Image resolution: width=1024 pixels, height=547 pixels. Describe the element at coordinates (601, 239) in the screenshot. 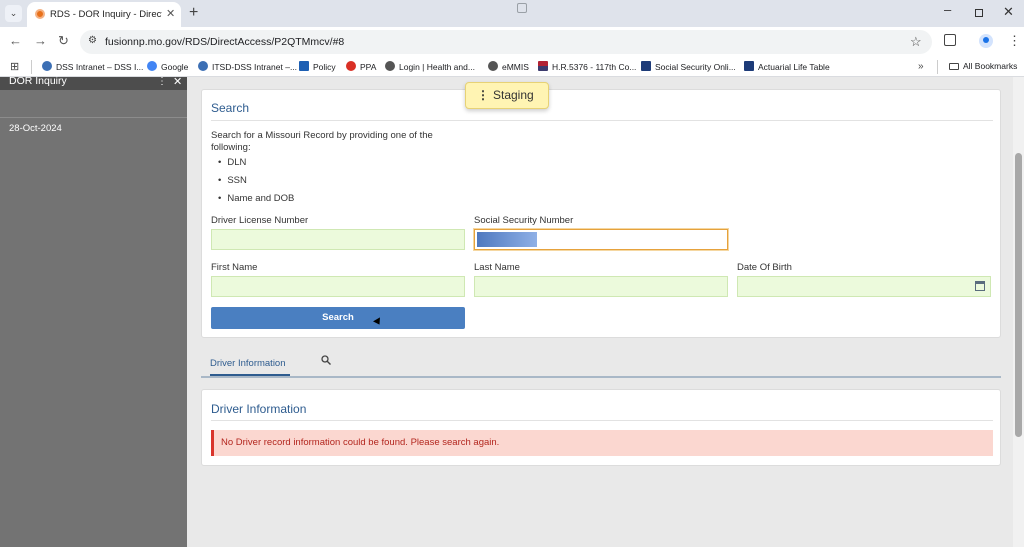

I see `ssn-input` at that location.